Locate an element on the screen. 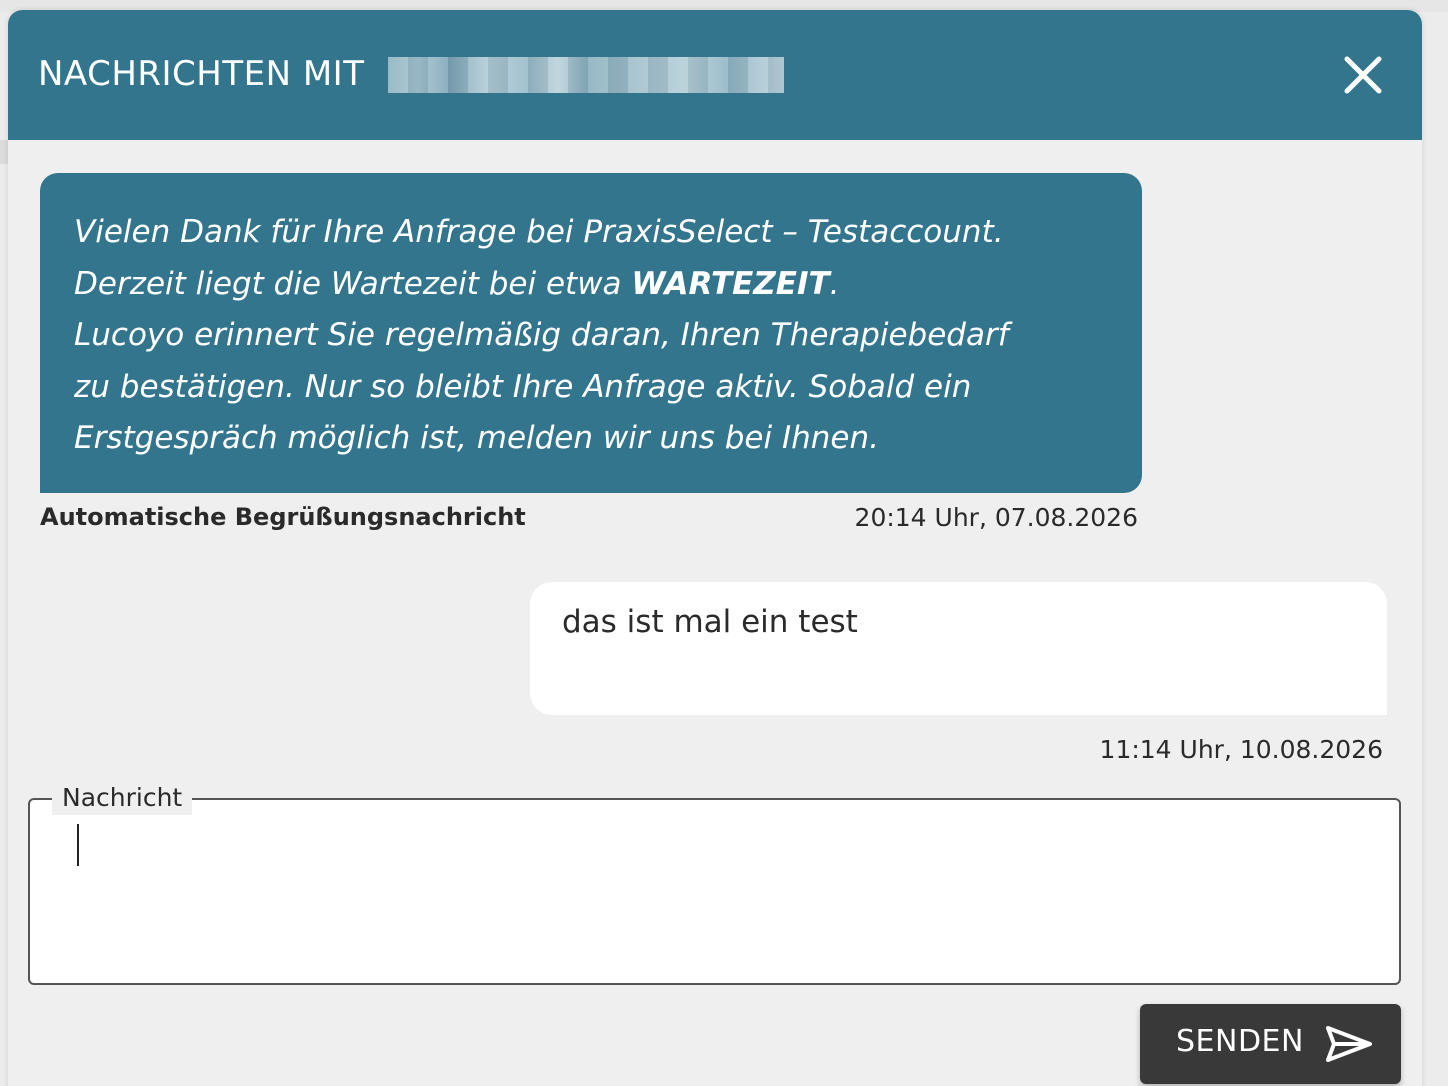 The width and height of the screenshot is (1448, 1086). dialog-header: NACHRICHTEN MIT is located at coordinates (715, 75).